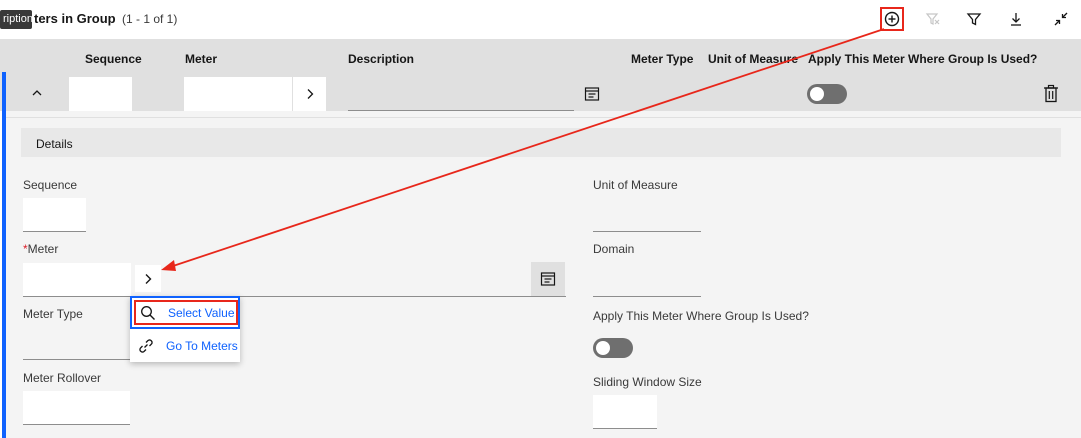 The height and width of the screenshot is (438, 1081). I want to click on column-sequence: Sequence, so click(113, 59).